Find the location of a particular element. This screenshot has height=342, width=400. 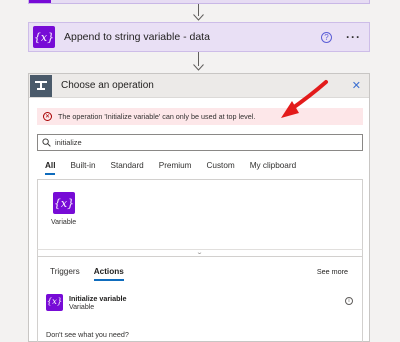

close-icon: ✕ is located at coordinates (356, 85).